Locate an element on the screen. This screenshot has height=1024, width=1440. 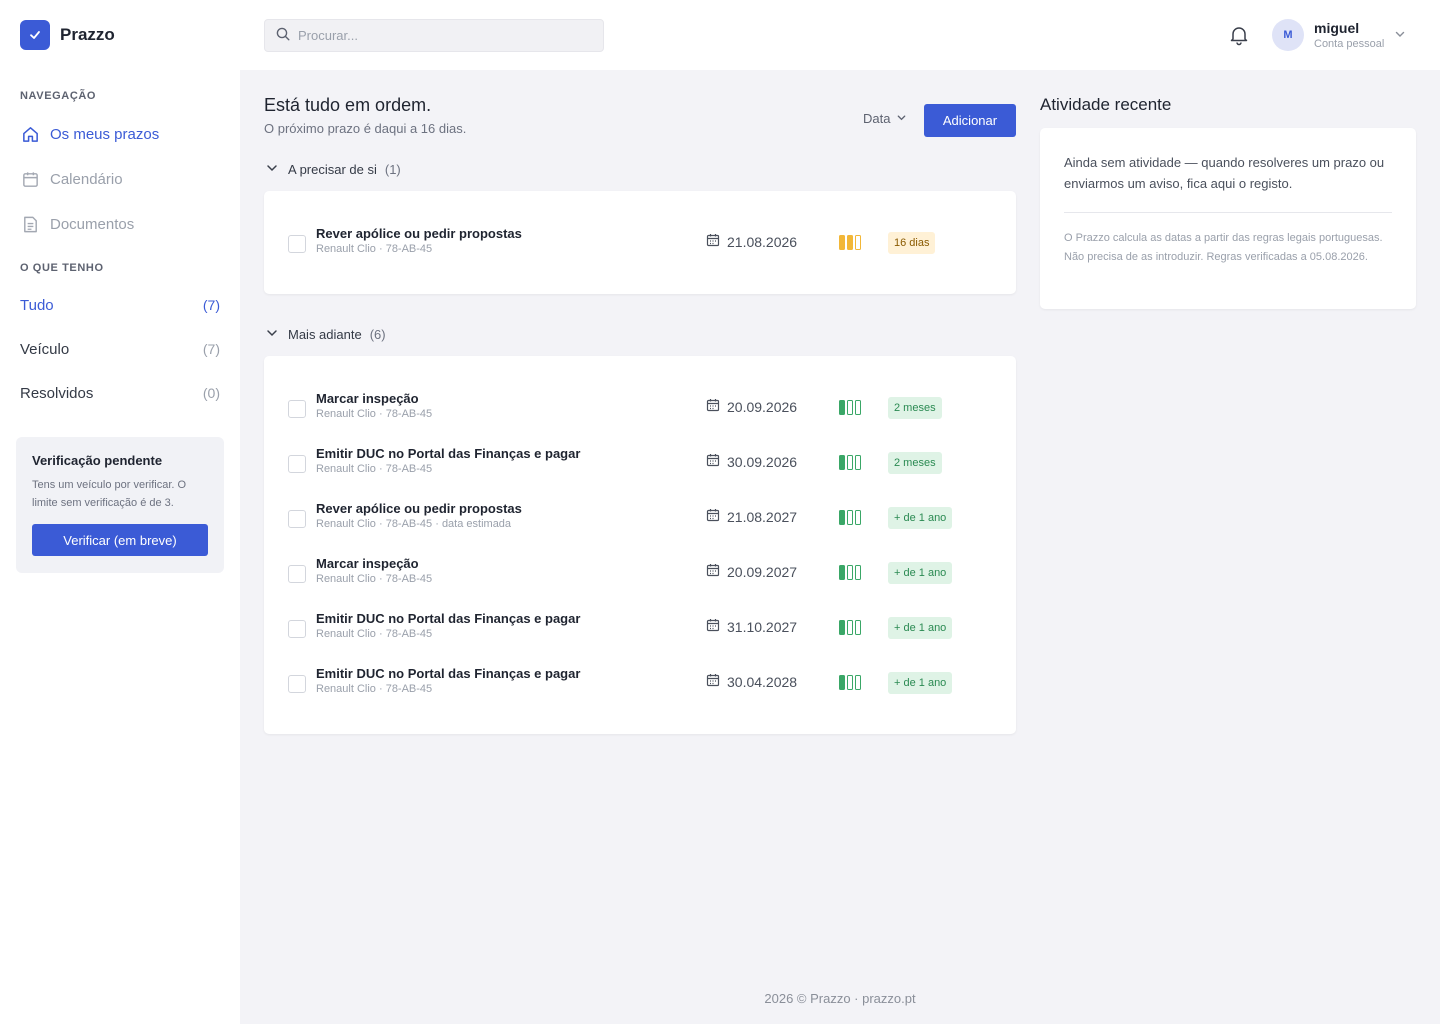
group-title: A precisar de si is located at coordinates (332, 169).